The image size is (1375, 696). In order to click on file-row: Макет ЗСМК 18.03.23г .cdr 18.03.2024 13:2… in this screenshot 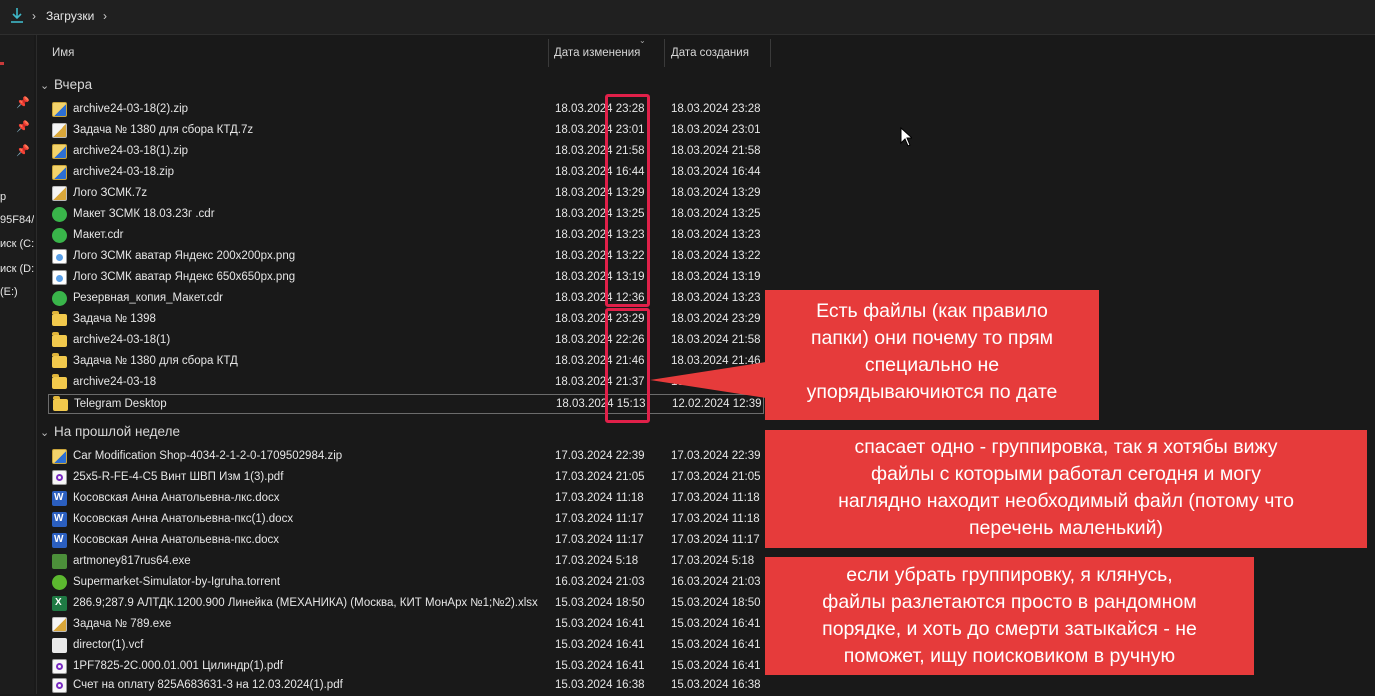, I will do `click(406, 215)`.